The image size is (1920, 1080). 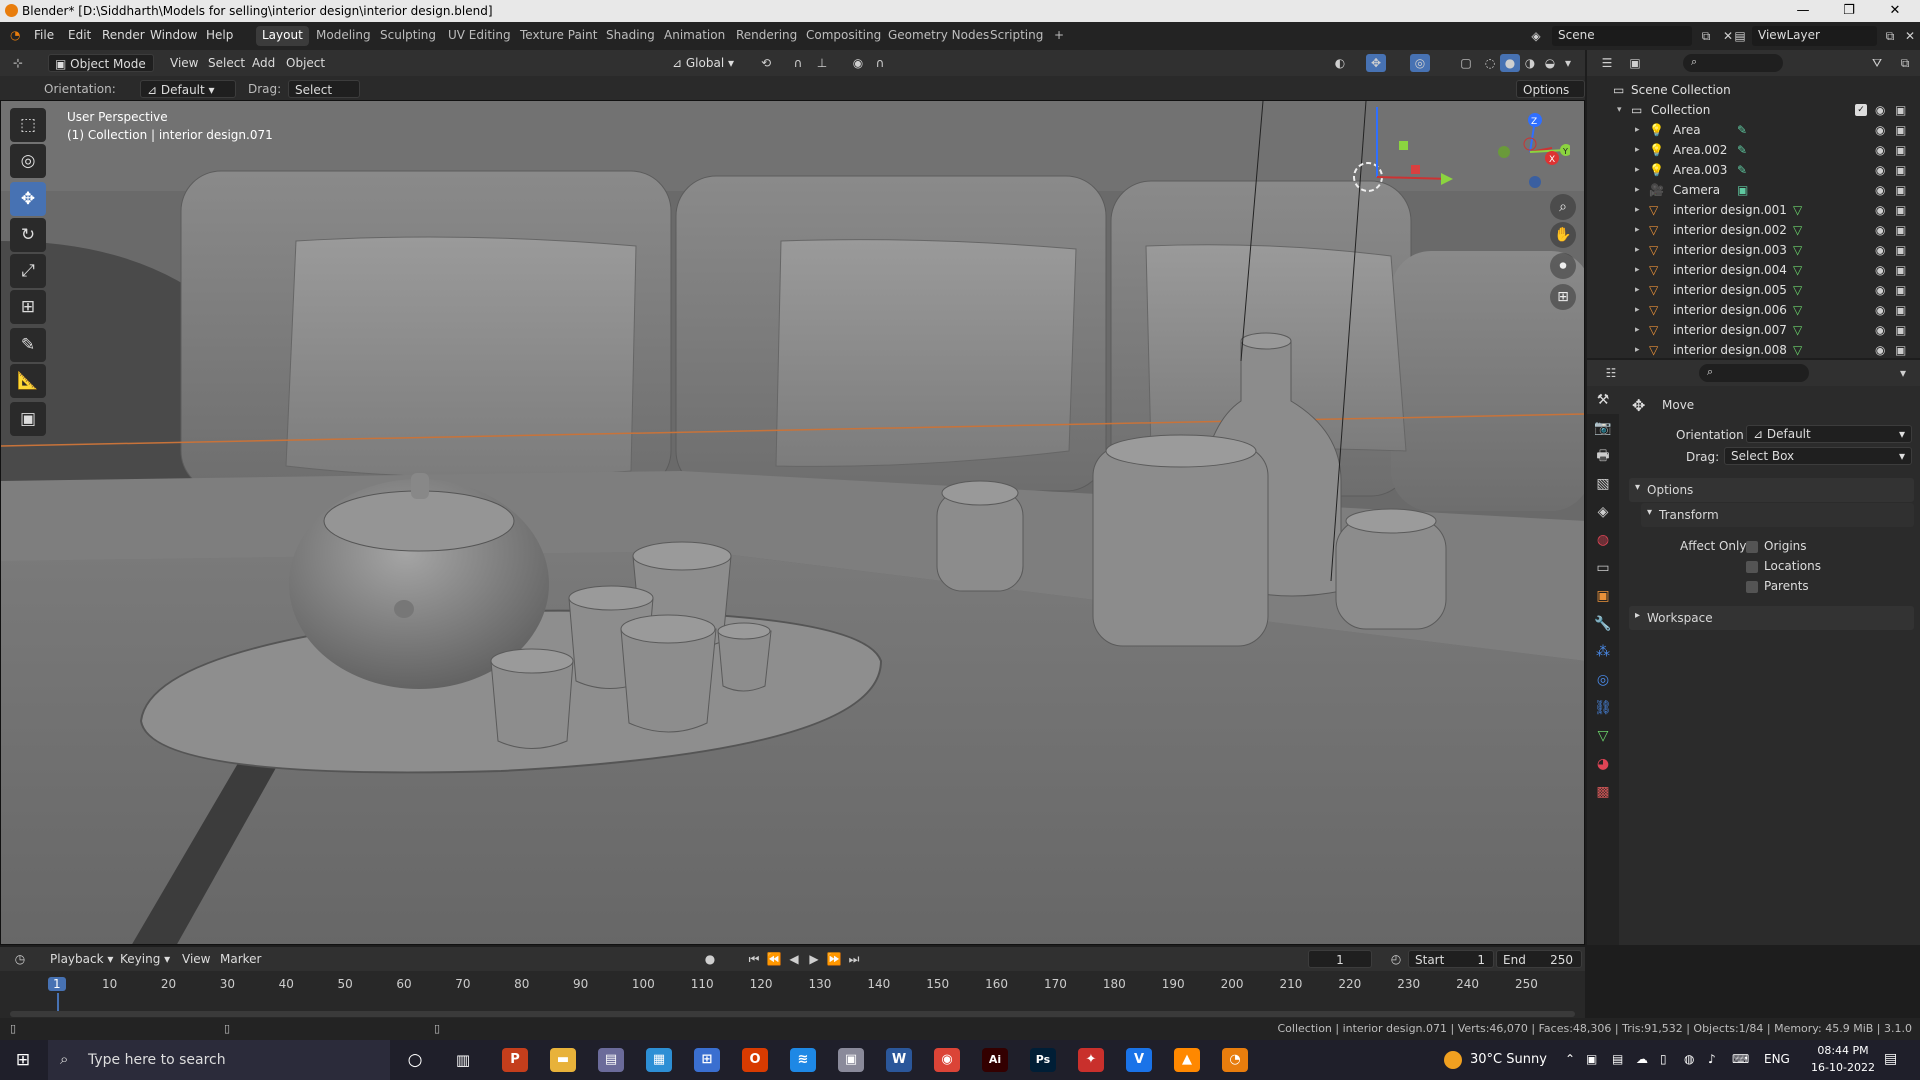 What do you see at coordinates (1777, 586) in the screenshot?
I see `parents-checkbox: Parents` at bounding box center [1777, 586].